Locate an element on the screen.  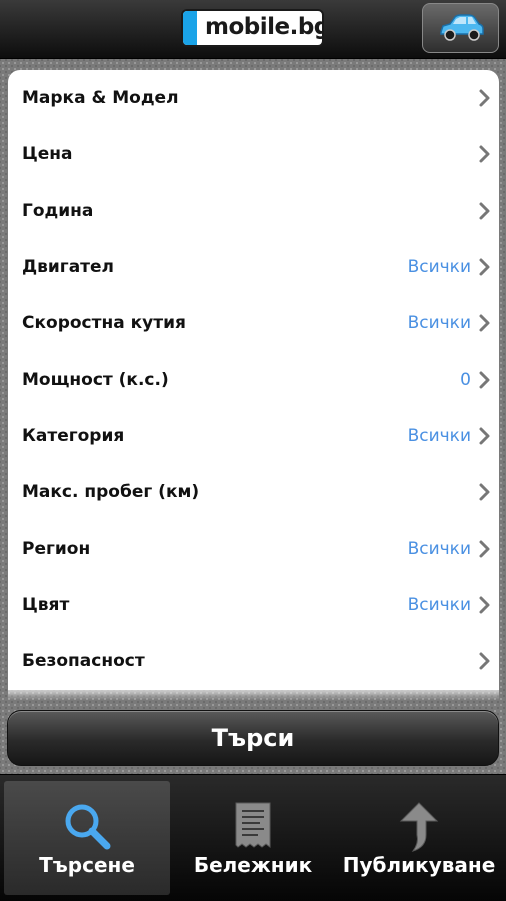
filter-label: Макс. пробег (км) is located at coordinates (111, 492).